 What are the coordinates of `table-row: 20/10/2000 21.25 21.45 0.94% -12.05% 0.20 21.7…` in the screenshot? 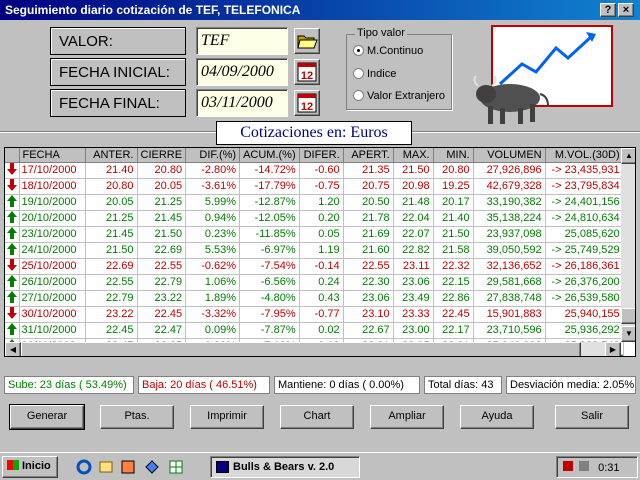 It's located at (314, 218).